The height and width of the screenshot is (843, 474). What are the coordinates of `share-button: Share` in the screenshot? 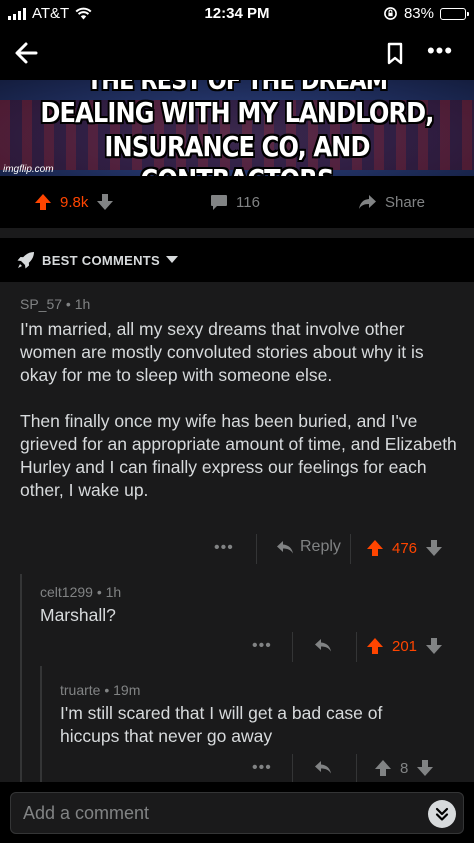 It's located at (391, 202).